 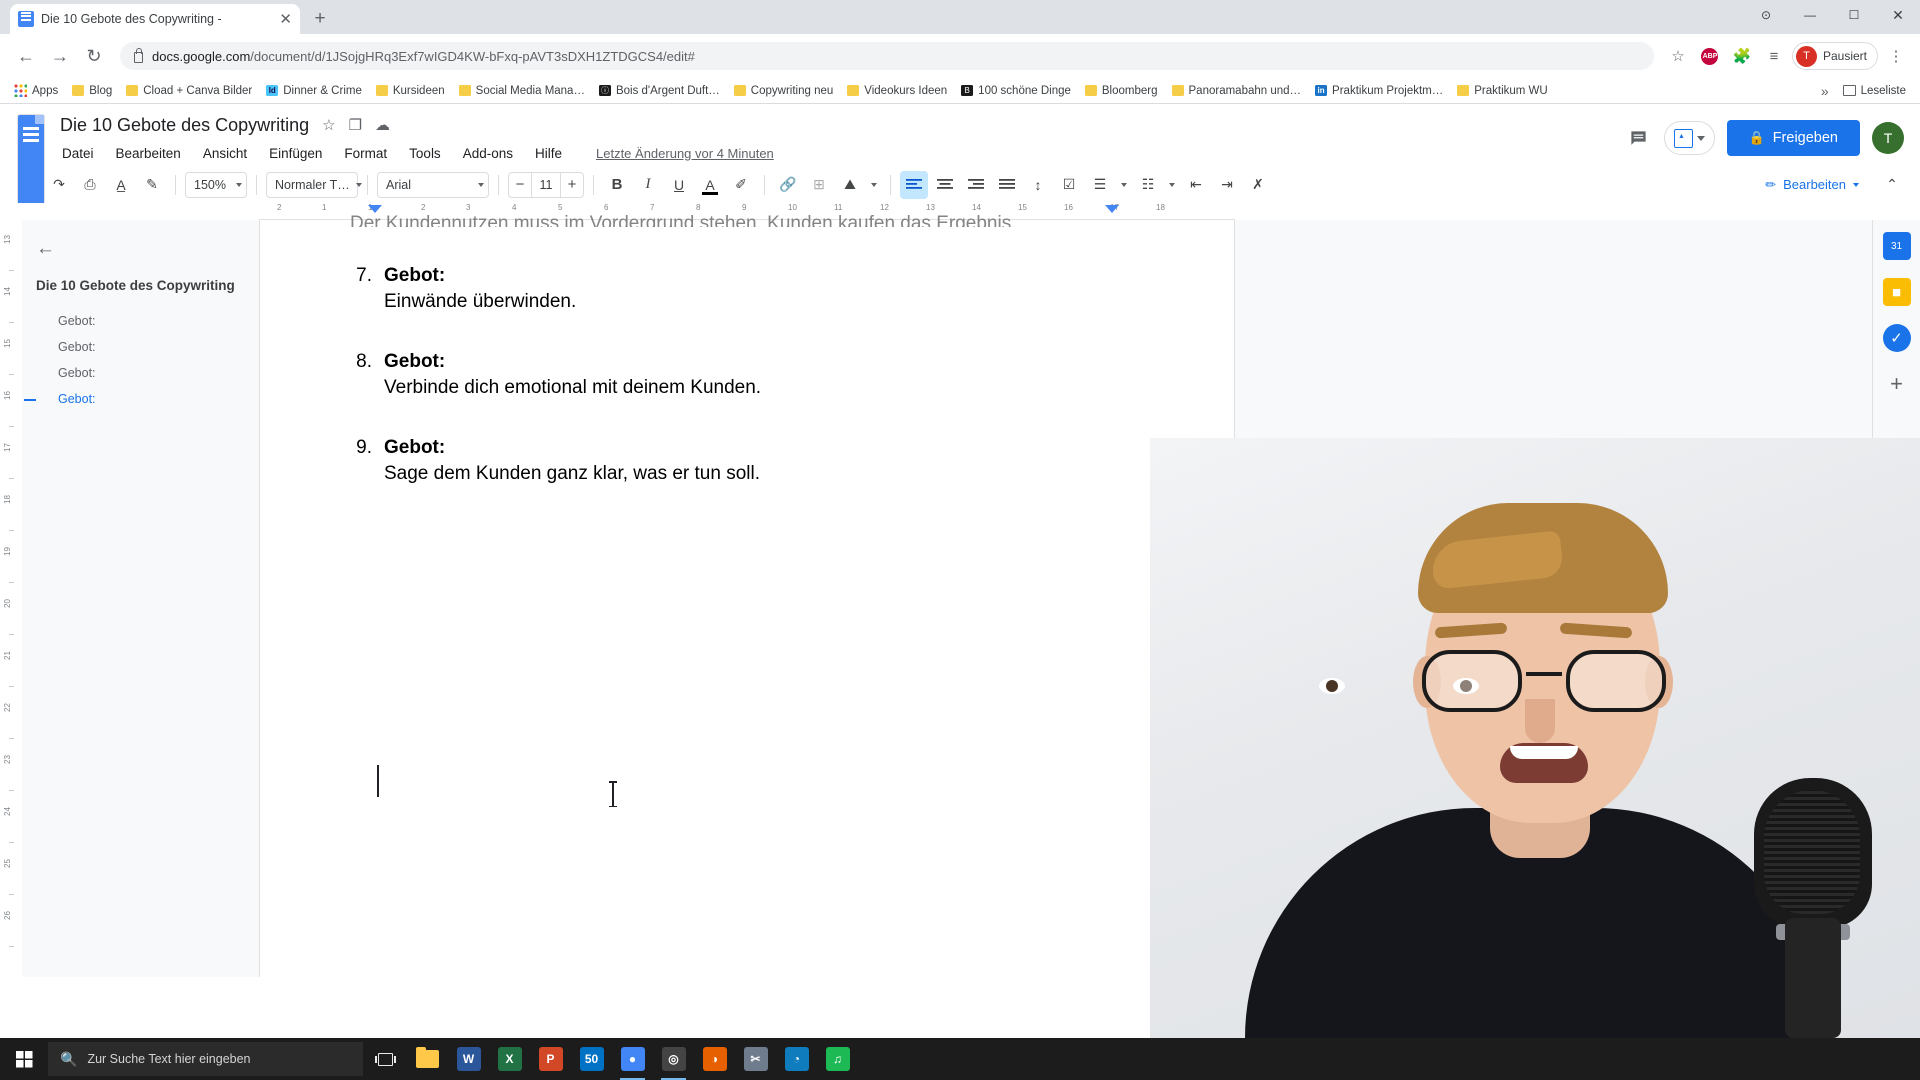 What do you see at coordinates (1124, 185) in the screenshot?
I see `bulleted-list-dropdown-icon` at bounding box center [1124, 185].